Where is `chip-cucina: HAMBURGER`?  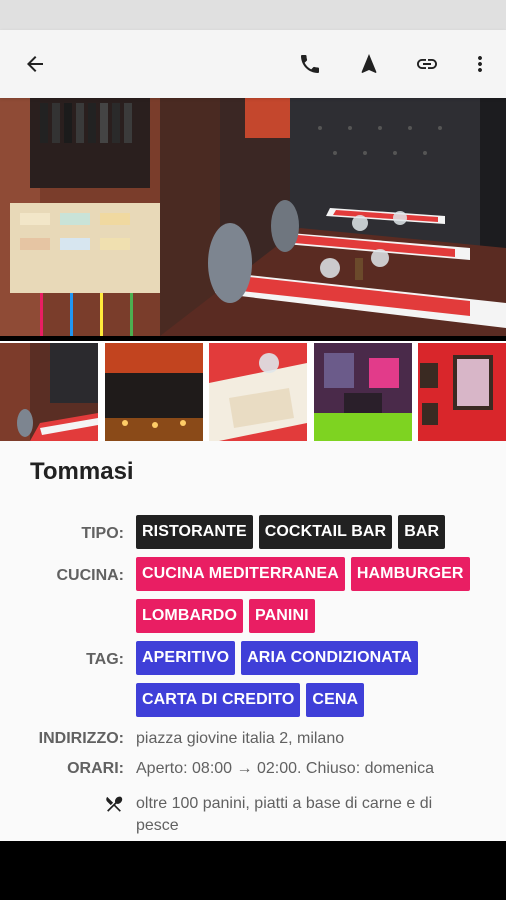 chip-cucina: HAMBURGER is located at coordinates (410, 574).